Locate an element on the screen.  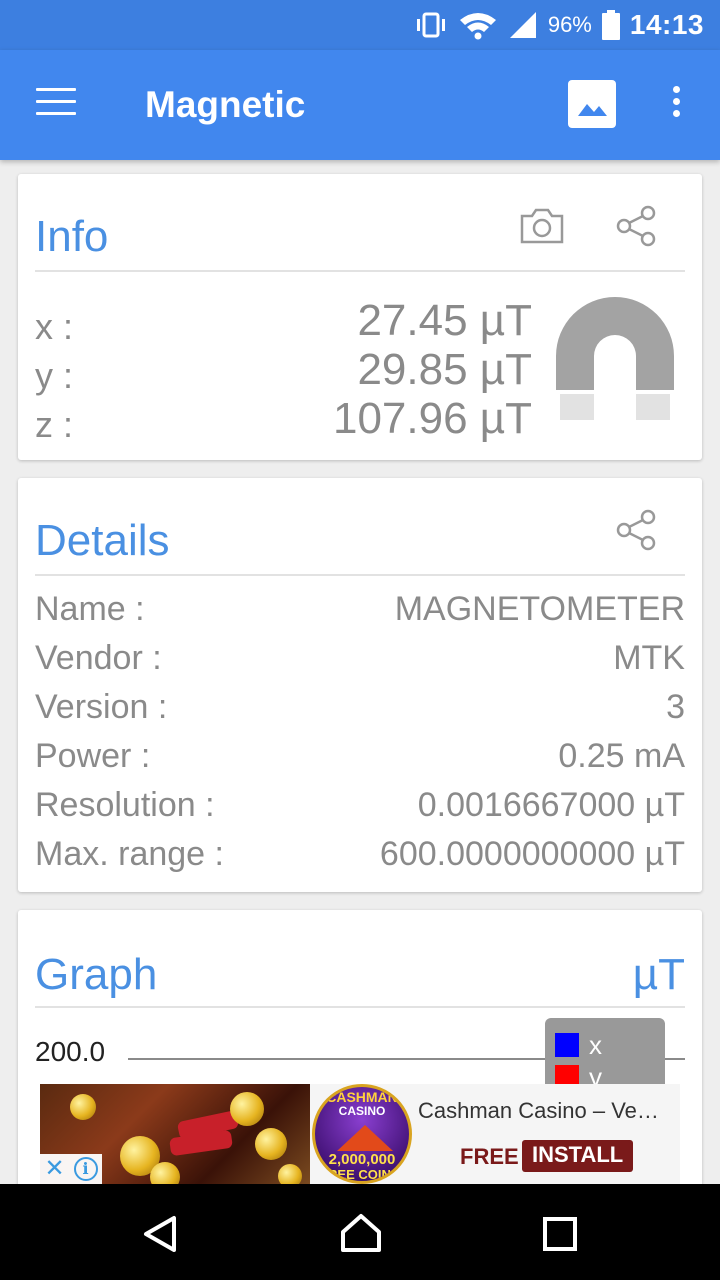
ad-info-icon: i is located at coordinates (85, 1169).